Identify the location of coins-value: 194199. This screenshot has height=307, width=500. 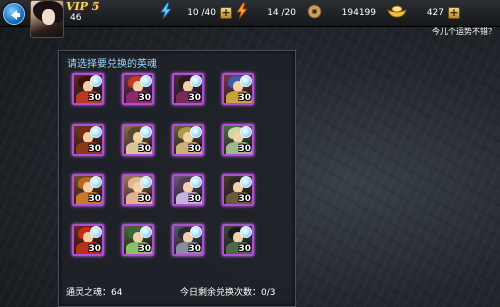
(358, 12).